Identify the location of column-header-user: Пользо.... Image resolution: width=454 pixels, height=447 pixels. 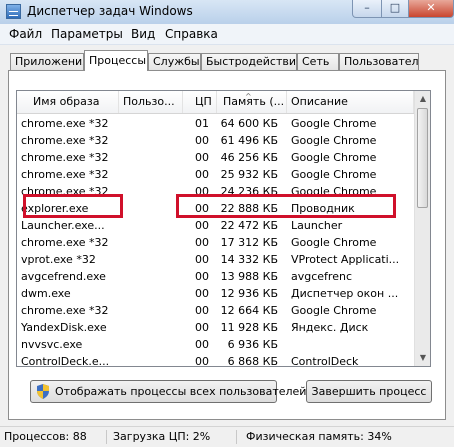
(151, 102).